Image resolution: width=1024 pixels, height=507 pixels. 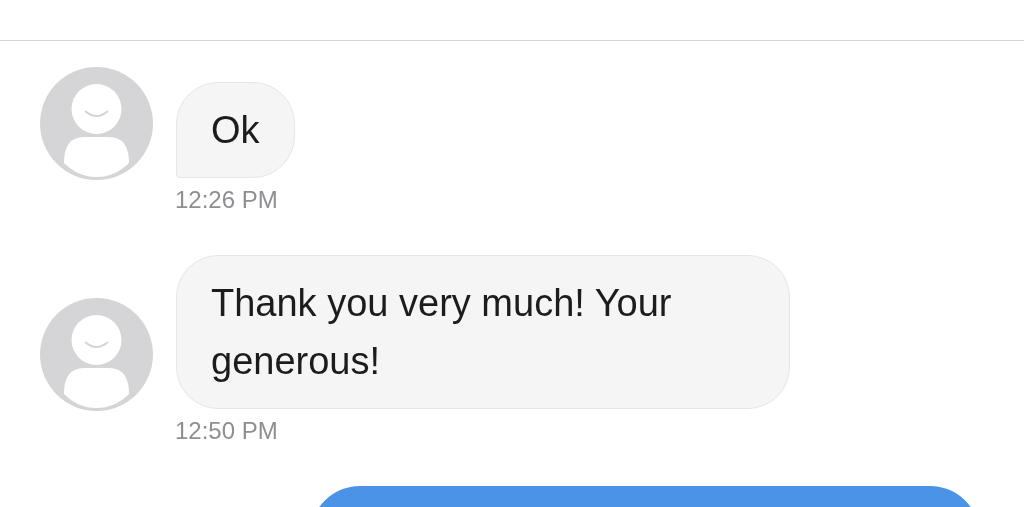 I want to click on message-time: 12:50 PM, so click(x=227, y=431).